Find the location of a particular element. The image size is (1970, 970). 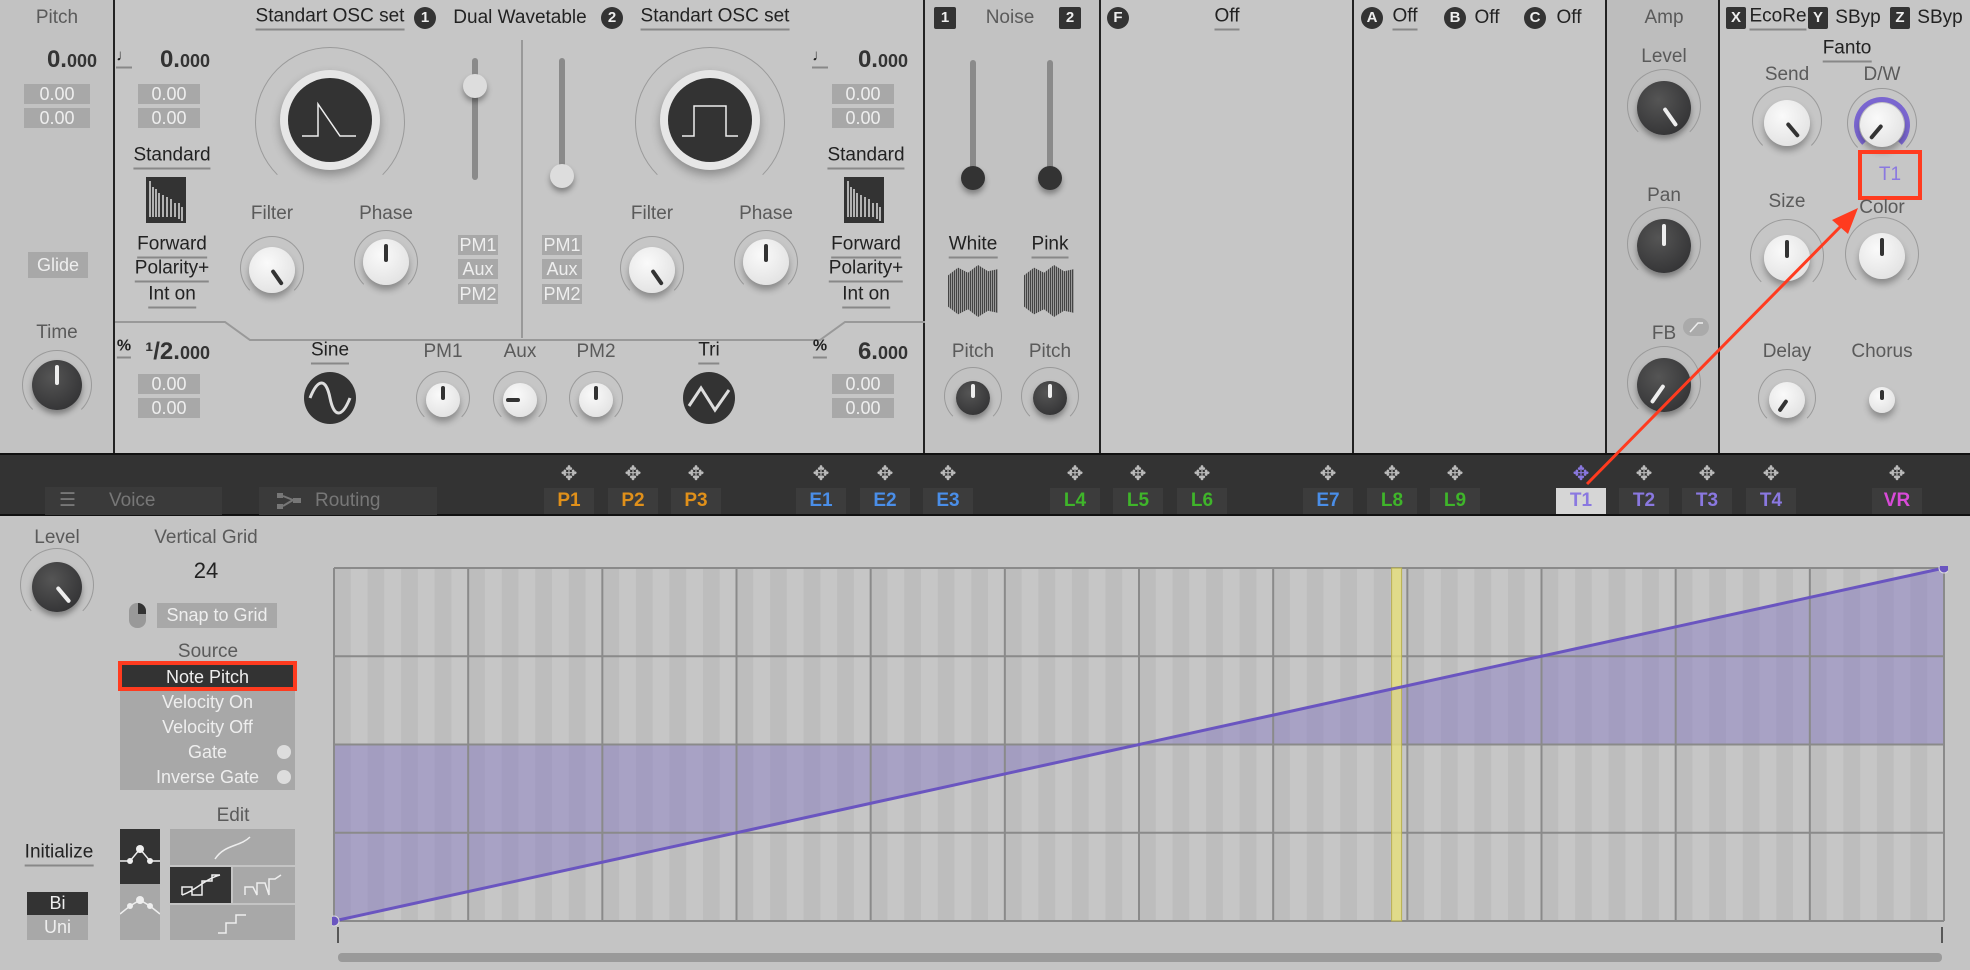

osc1-pm-wave-select: Sine is located at coordinates (330, 352).